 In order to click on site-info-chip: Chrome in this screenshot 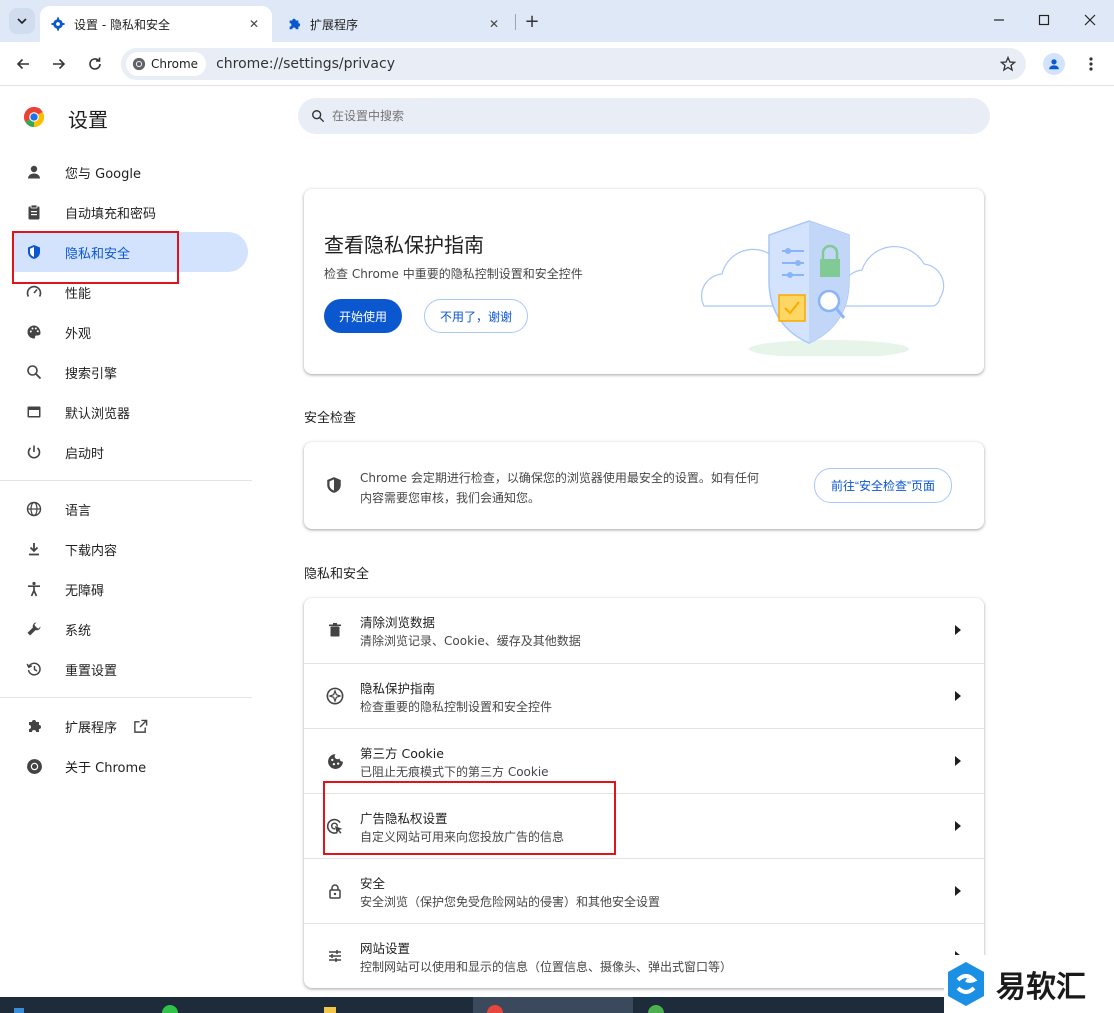, I will do `click(166, 64)`.